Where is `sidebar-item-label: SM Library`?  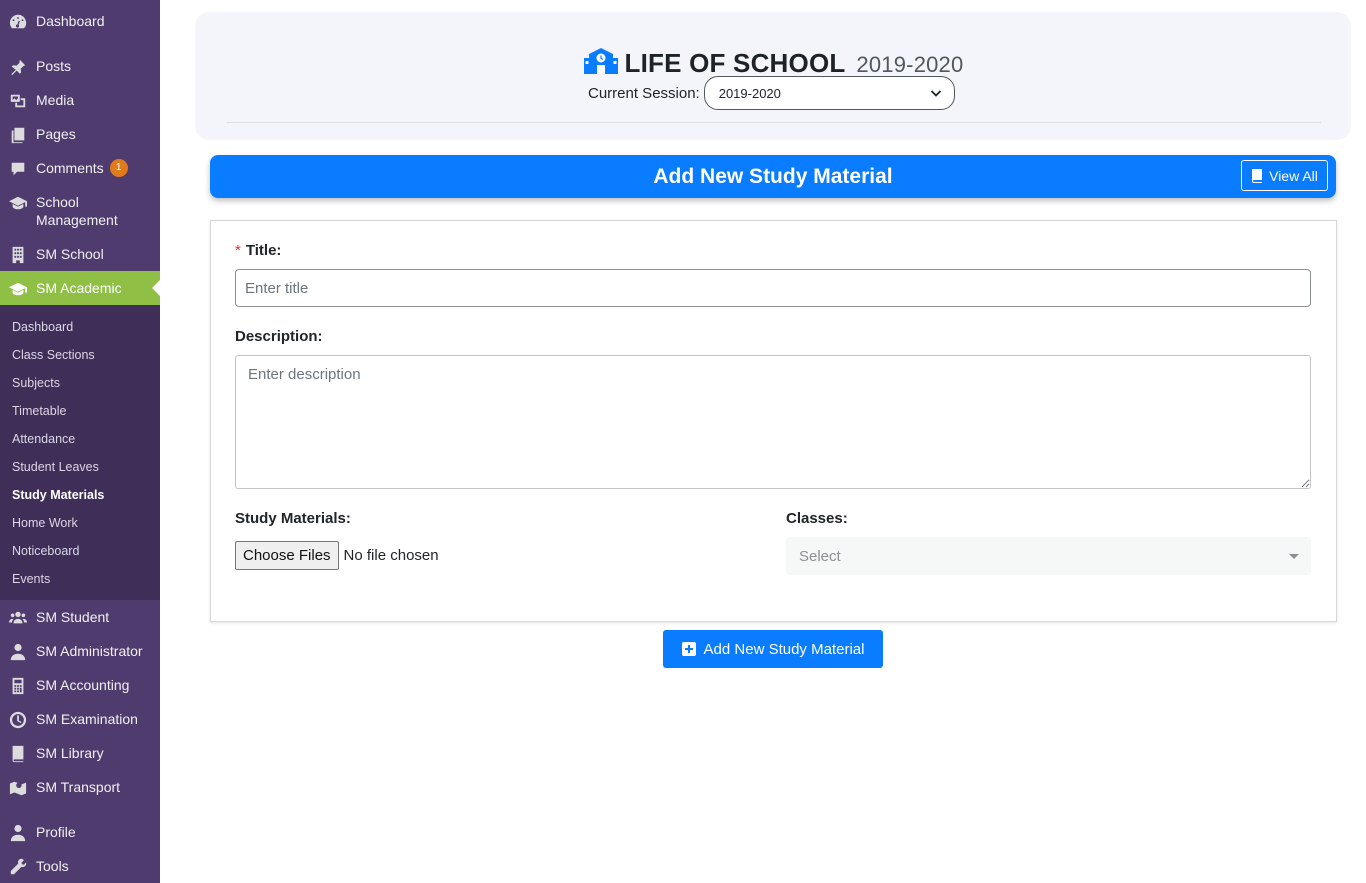 sidebar-item-label: SM Library is located at coordinates (70, 753).